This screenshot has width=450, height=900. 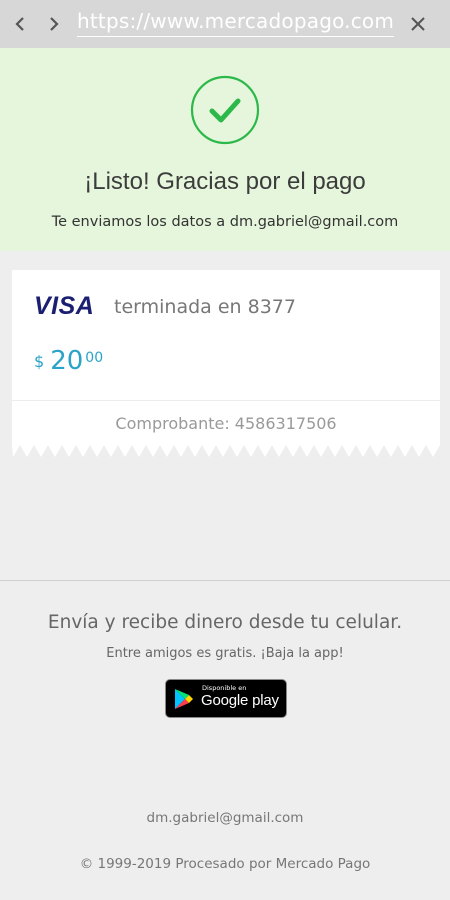 What do you see at coordinates (240, 700) in the screenshot?
I see `google-play-badge-label: Google play` at bounding box center [240, 700].